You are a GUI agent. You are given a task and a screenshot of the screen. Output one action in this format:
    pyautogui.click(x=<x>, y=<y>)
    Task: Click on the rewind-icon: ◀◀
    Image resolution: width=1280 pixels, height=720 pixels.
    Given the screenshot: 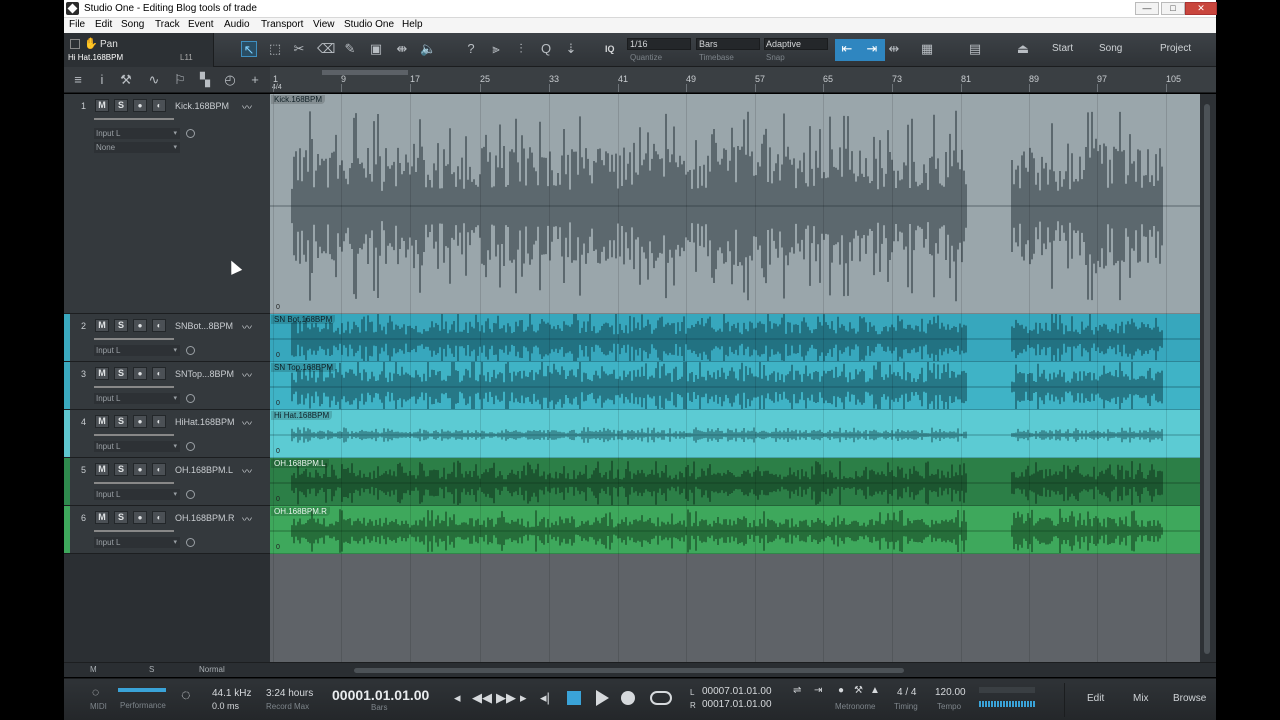 What is the action you would take?
    pyautogui.click(x=482, y=698)
    